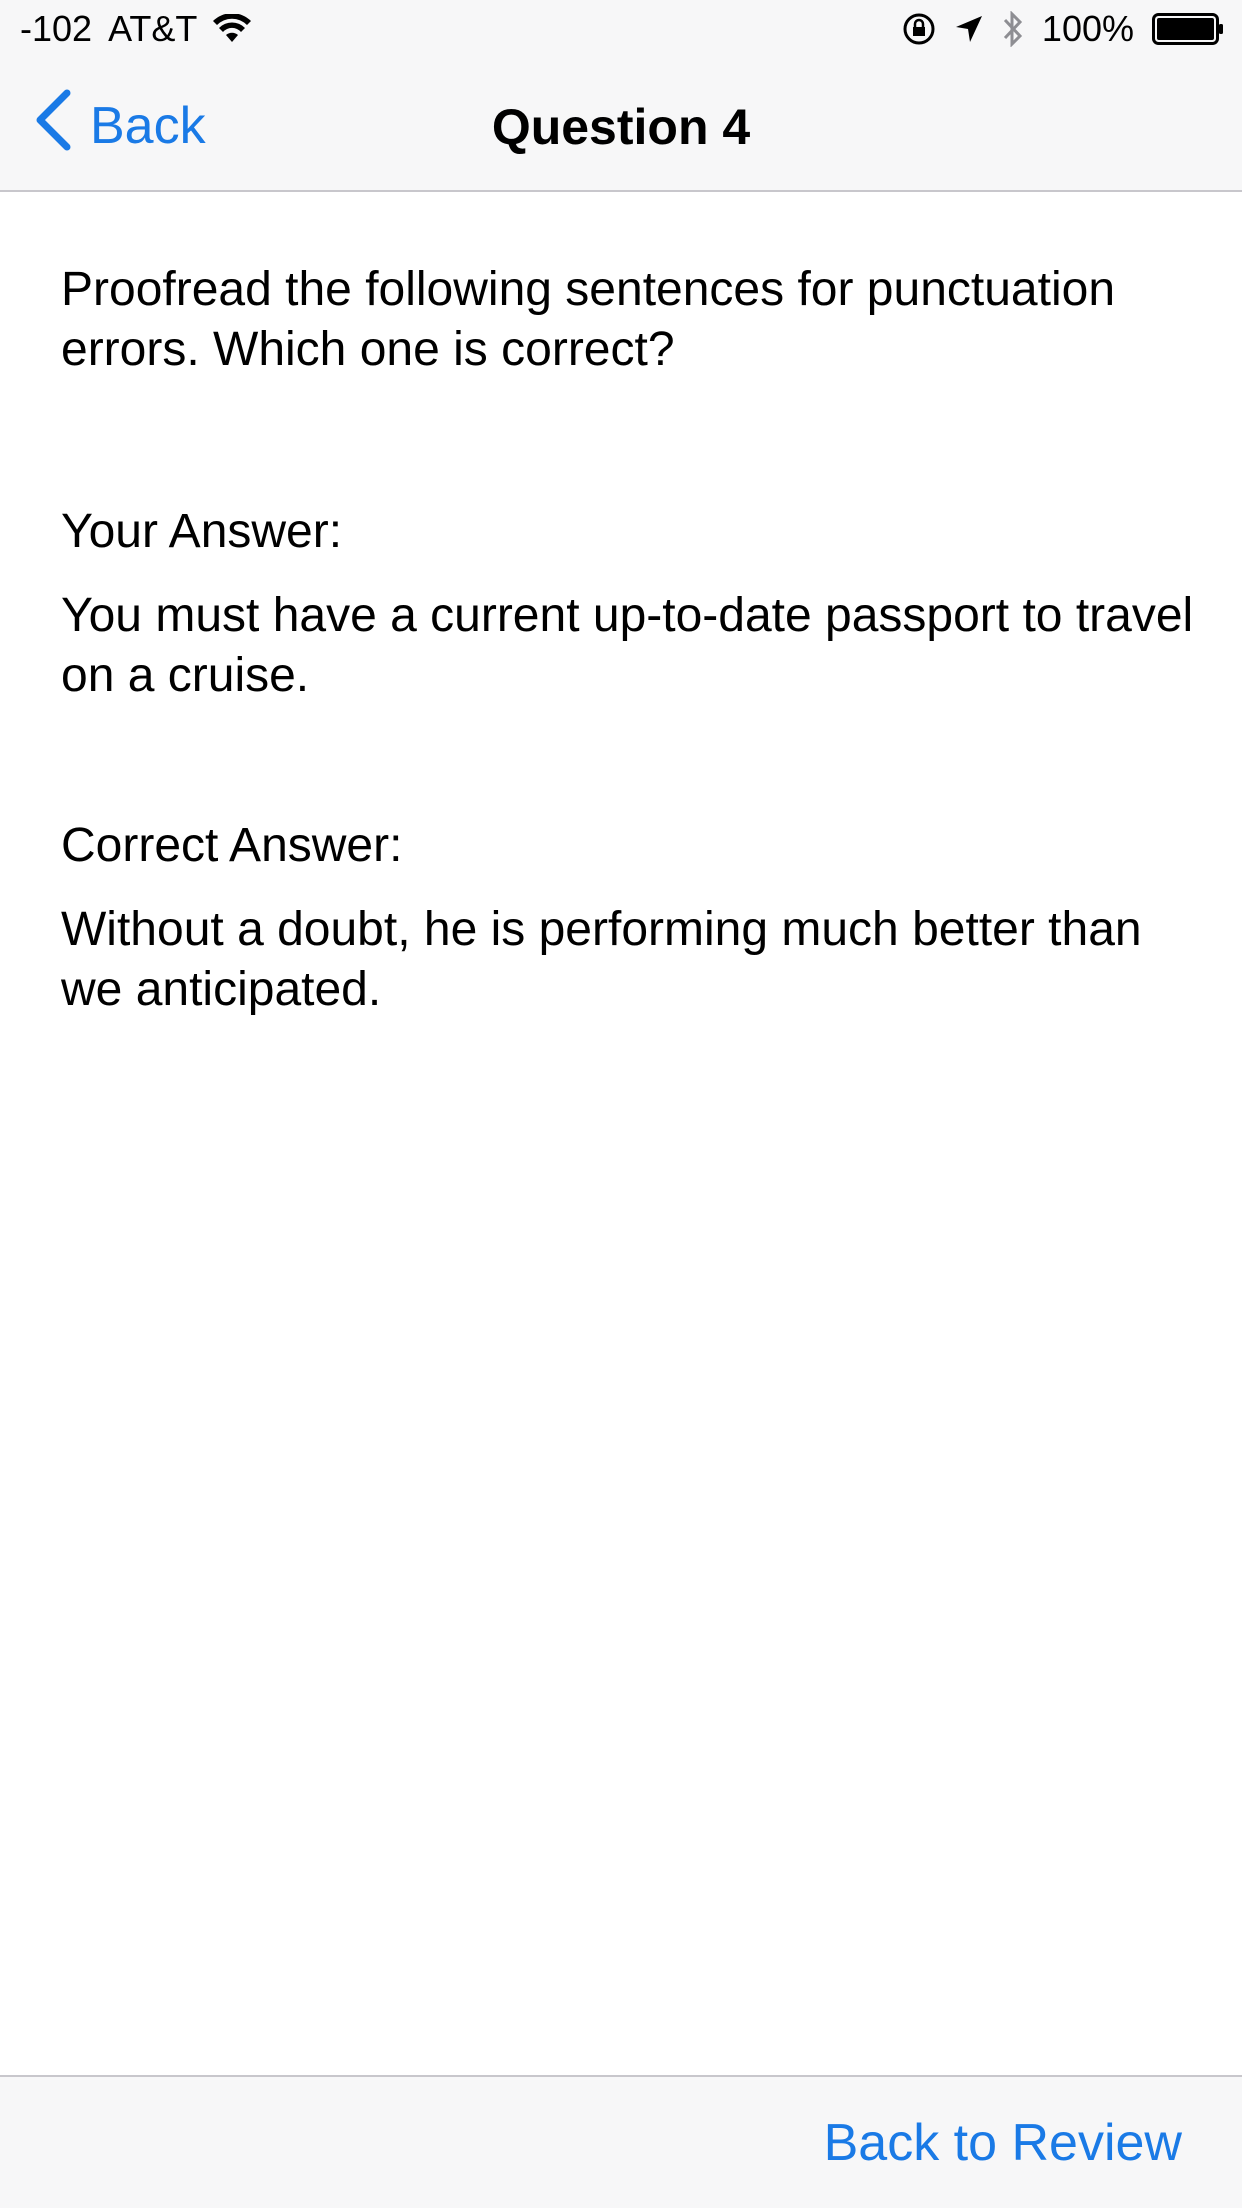  What do you see at coordinates (621, 30) in the screenshot?
I see `status-bar: -102 AT&T 100%` at bounding box center [621, 30].